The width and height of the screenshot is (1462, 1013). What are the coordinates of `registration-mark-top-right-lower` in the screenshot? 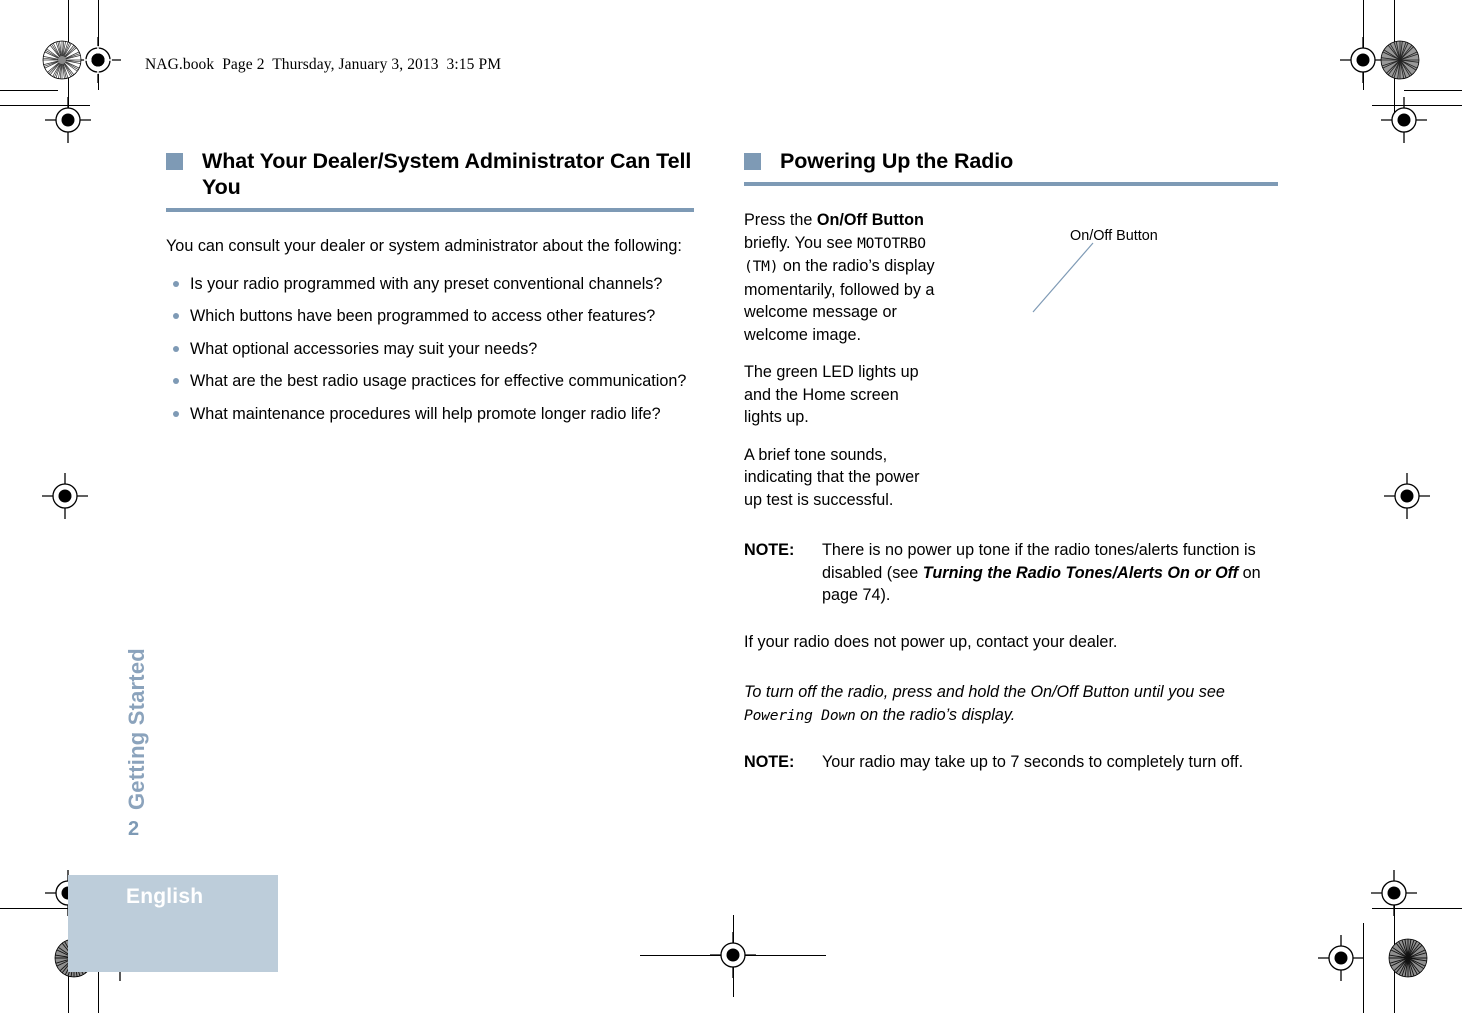 It's located at (1404, 120).